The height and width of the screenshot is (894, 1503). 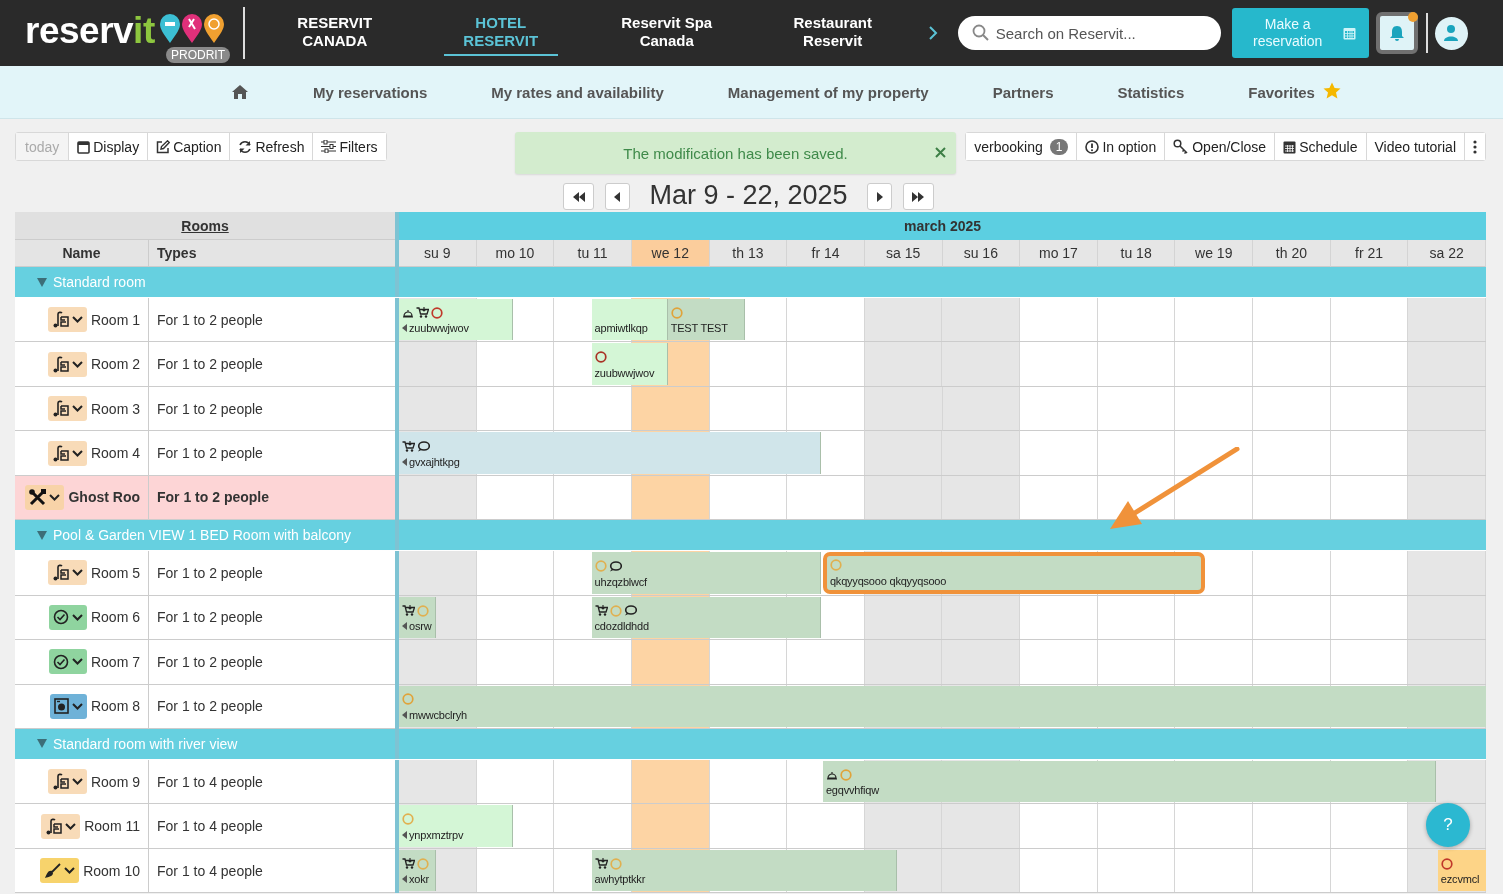 What do you see at coordinates (60, 320) in the screenshot?
I see `vacuum-icon` at bounding box center [60, 320].